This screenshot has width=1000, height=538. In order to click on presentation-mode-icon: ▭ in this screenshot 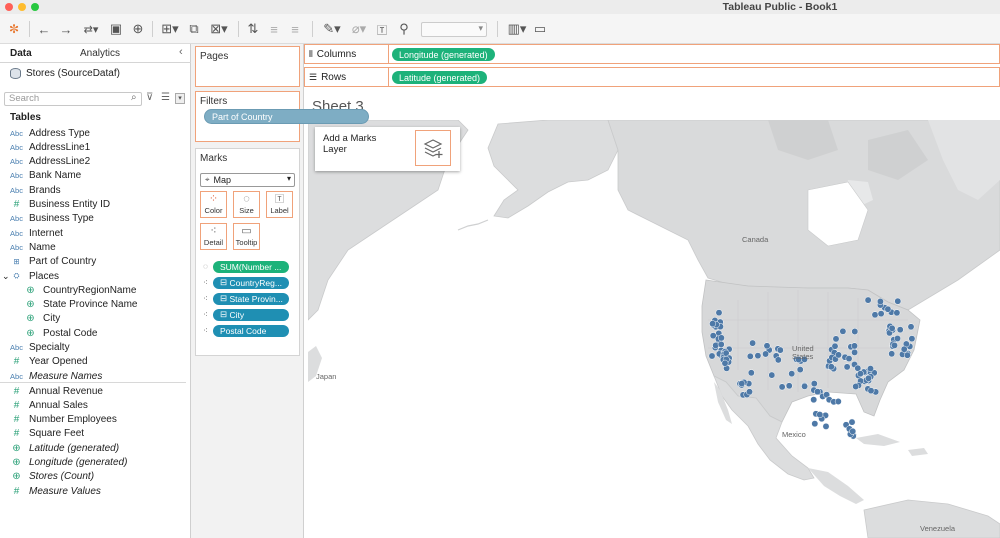, I will do `click(540, 29)`.